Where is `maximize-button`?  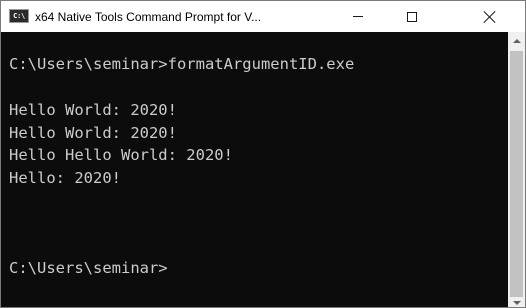 maximize-button is located at coordinates (412, 16).